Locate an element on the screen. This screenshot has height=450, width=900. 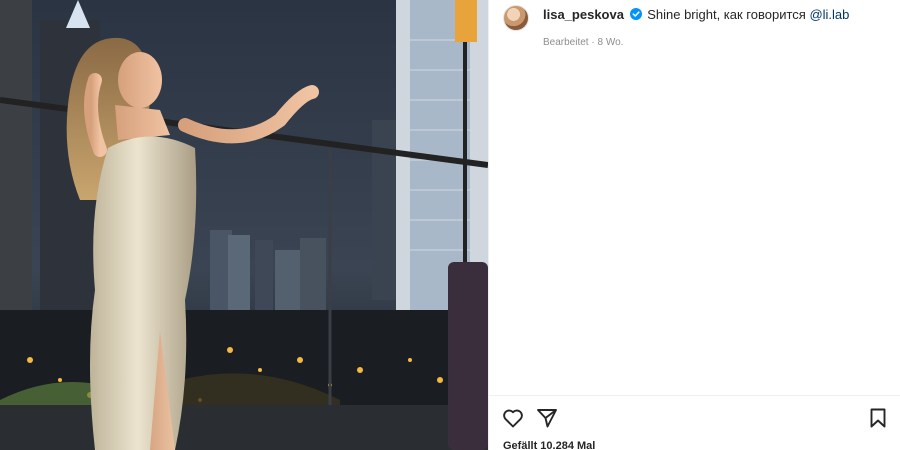
like-button is located at coordinates (513, 418).